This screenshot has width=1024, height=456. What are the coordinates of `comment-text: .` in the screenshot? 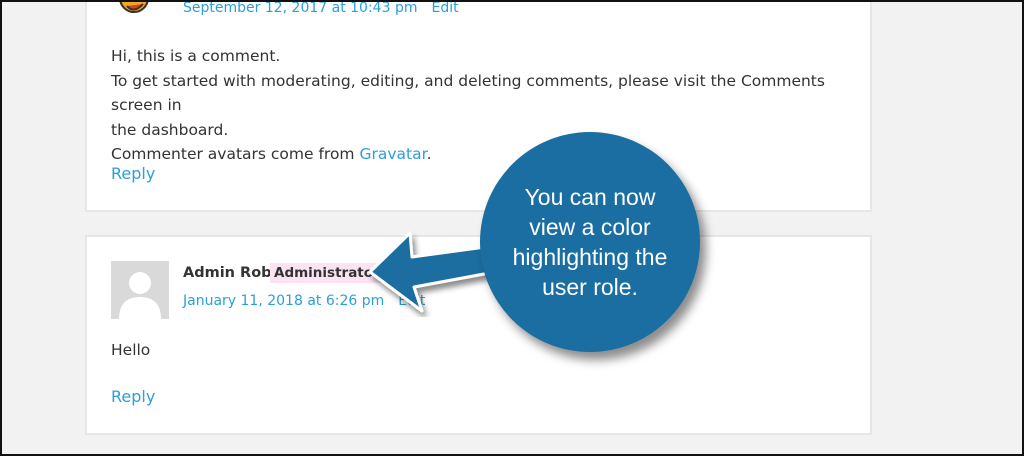 It's located at (429, 154).